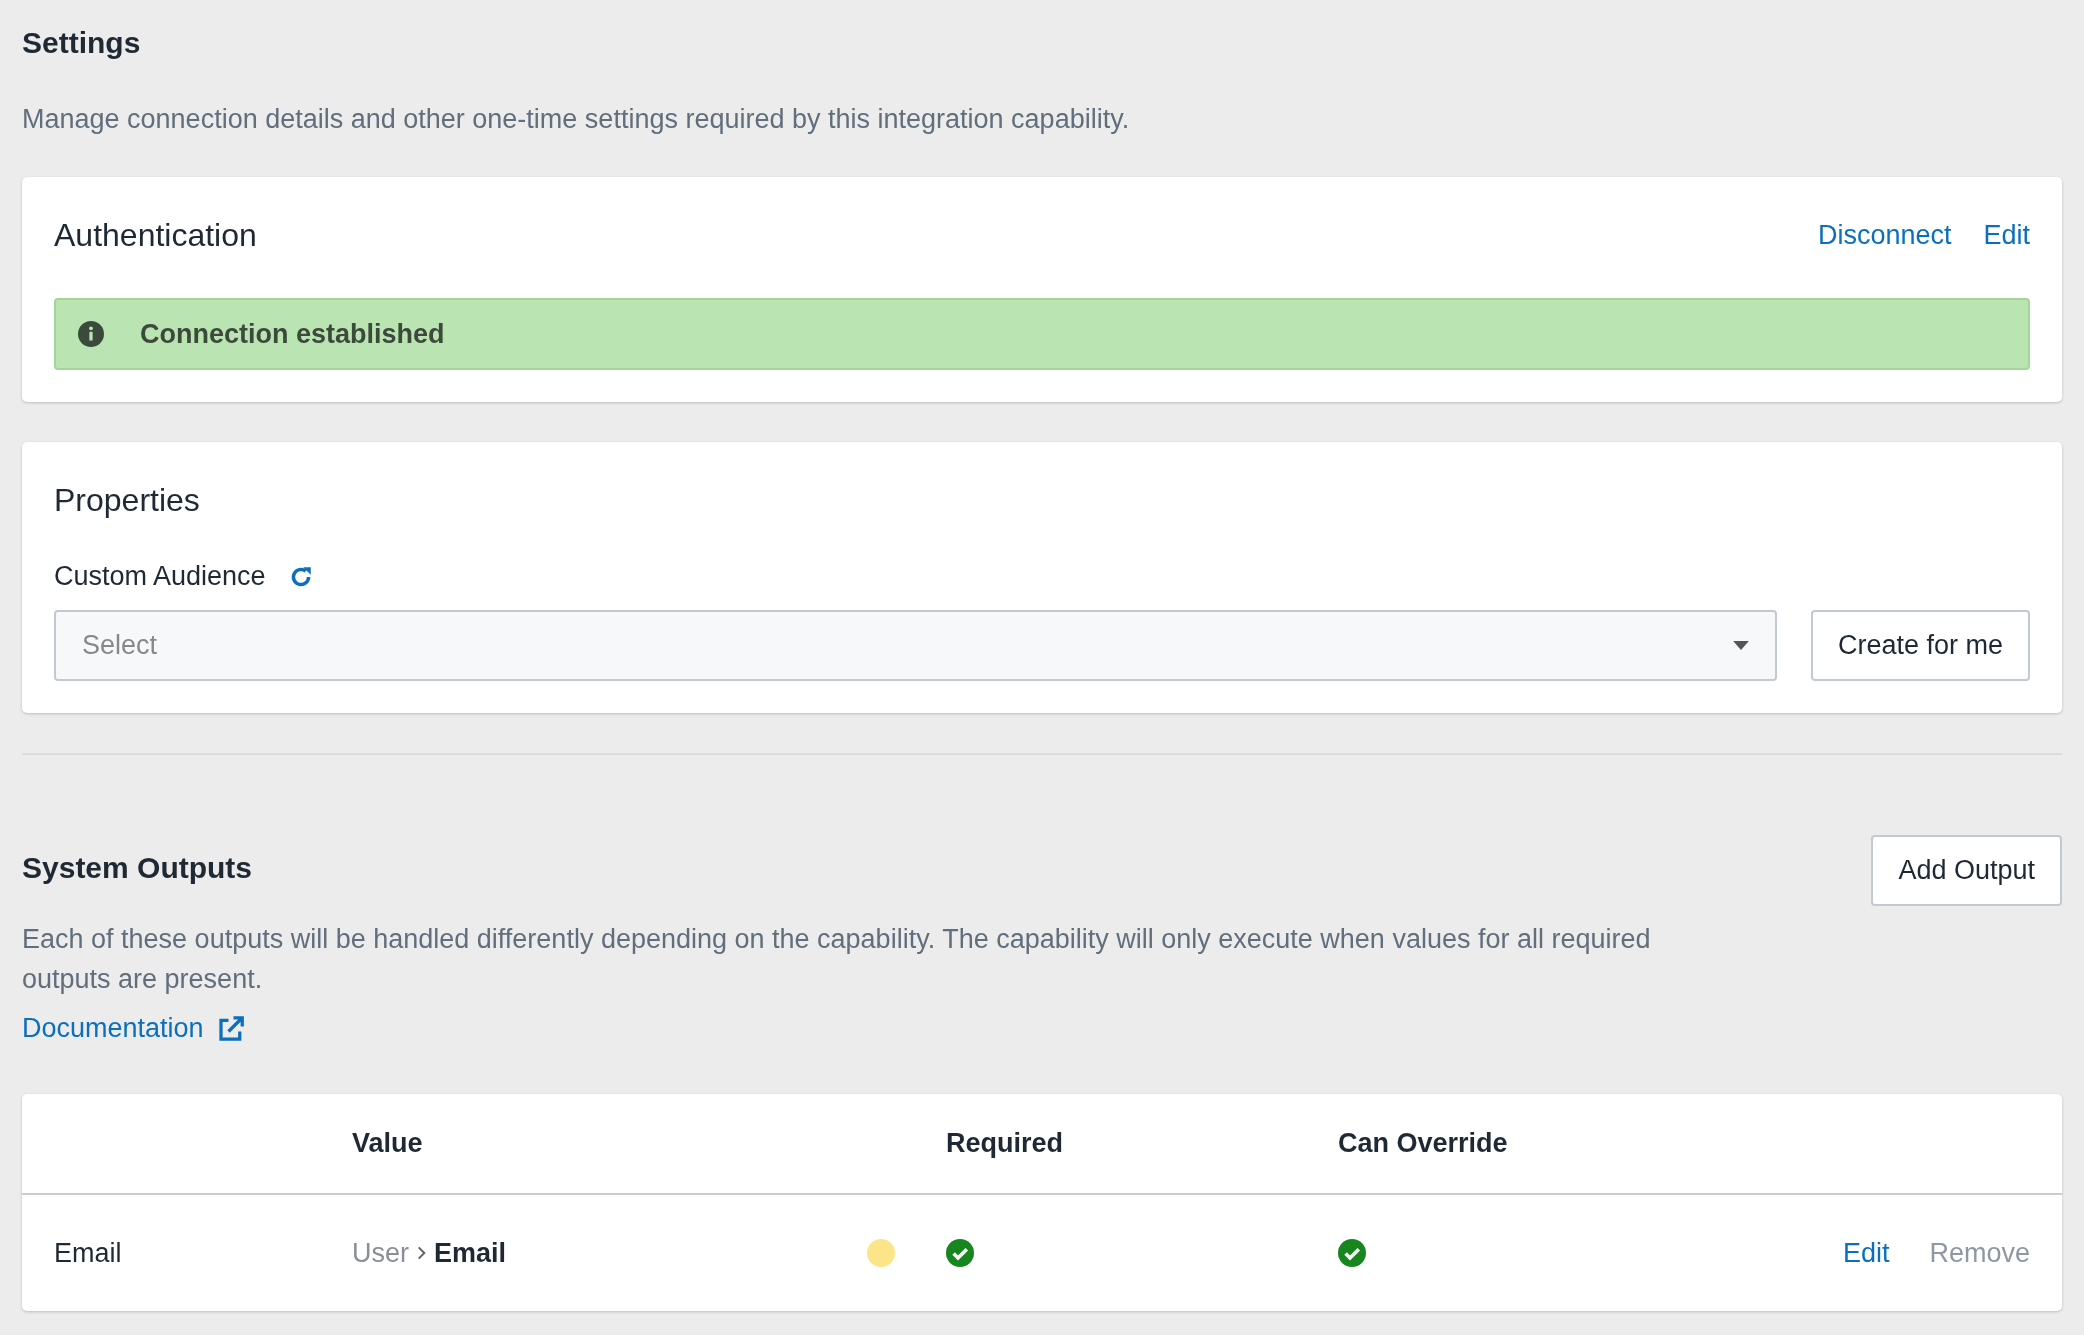 Image resolution: width=2084 pixels, height=1335 pixels. I want to click on field-label: Custom Audience, so click(160, 576).